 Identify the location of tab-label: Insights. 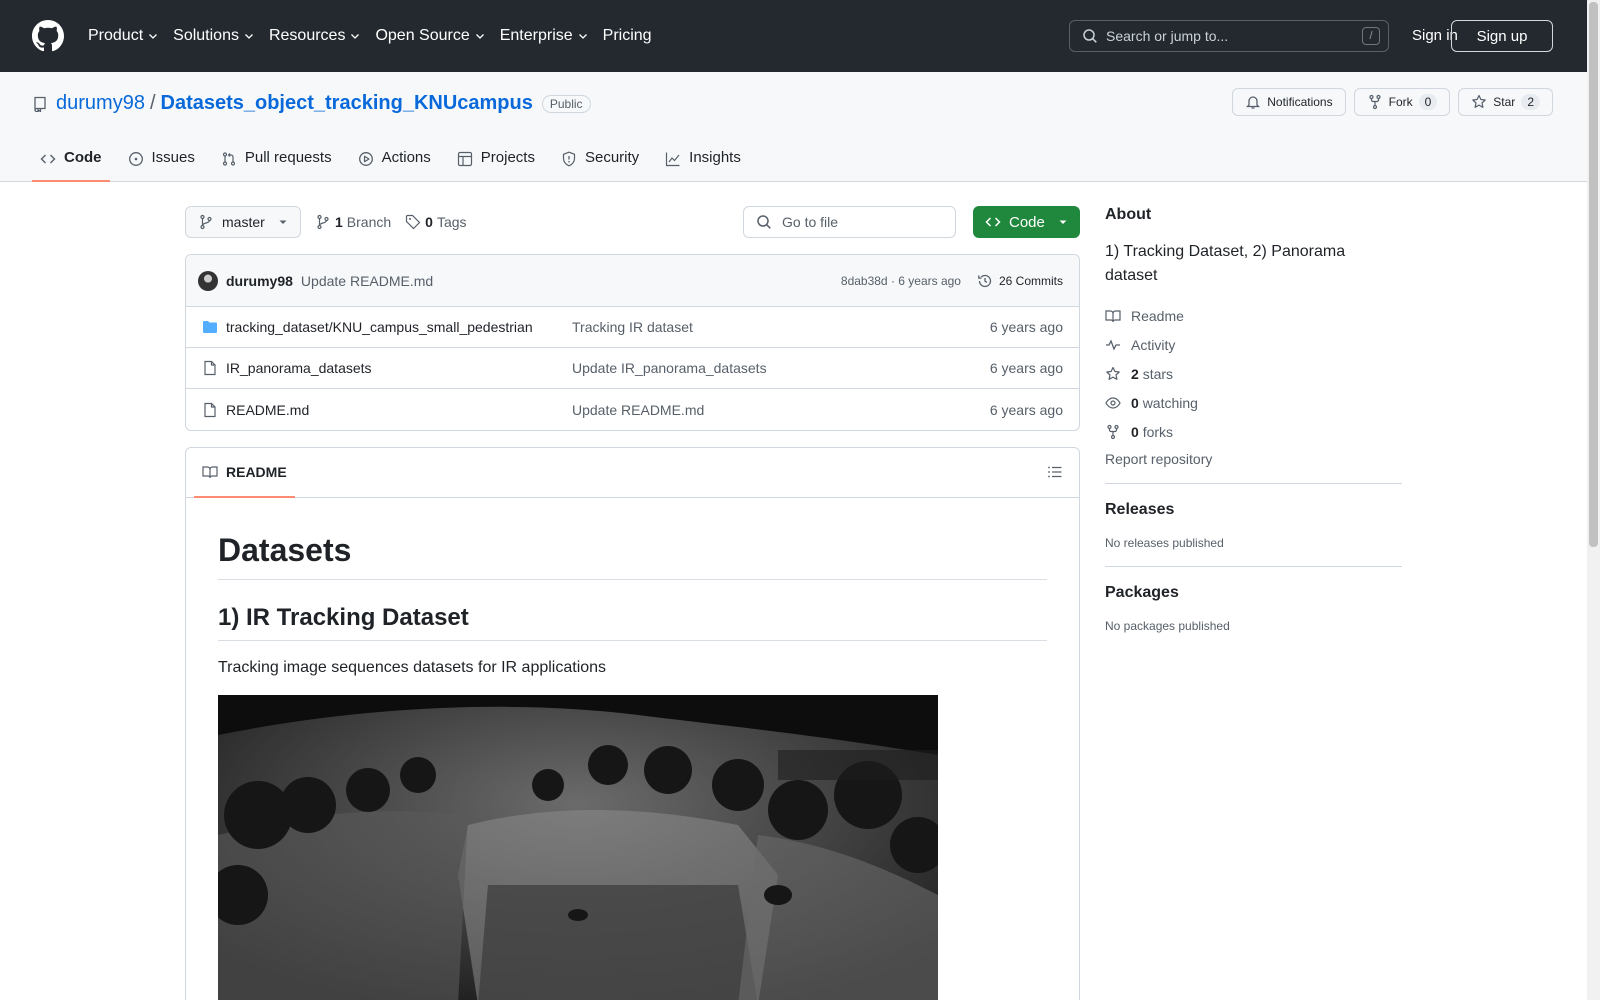
(715, 157).